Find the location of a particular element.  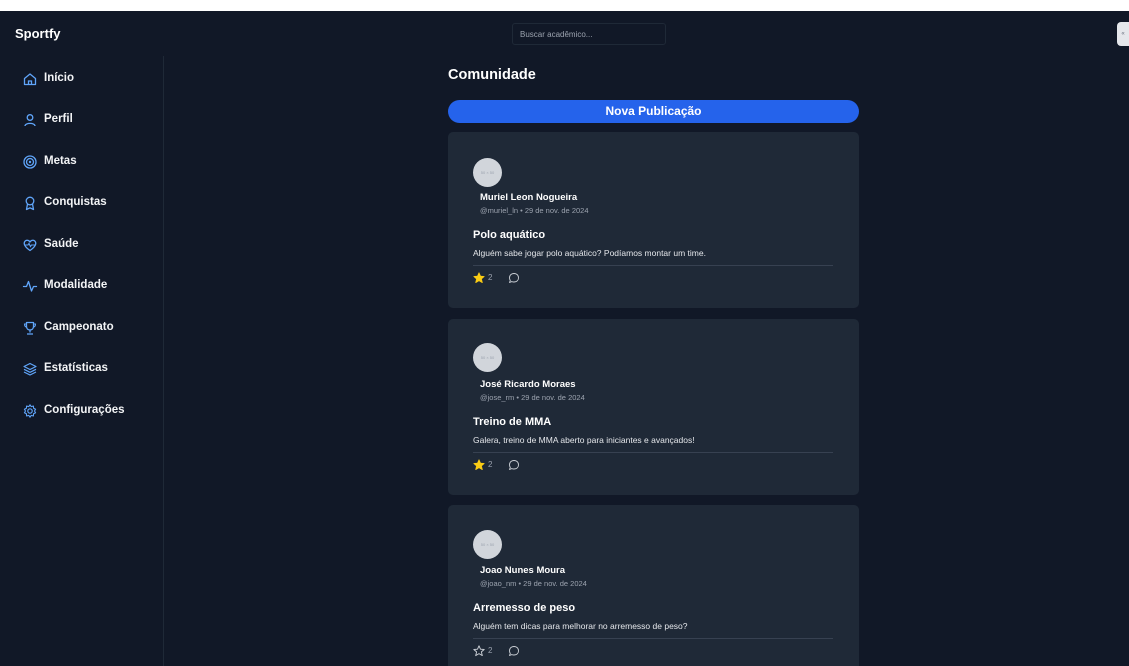

sidebar-item-label: Campeonato is located at coordinates (79, 327).